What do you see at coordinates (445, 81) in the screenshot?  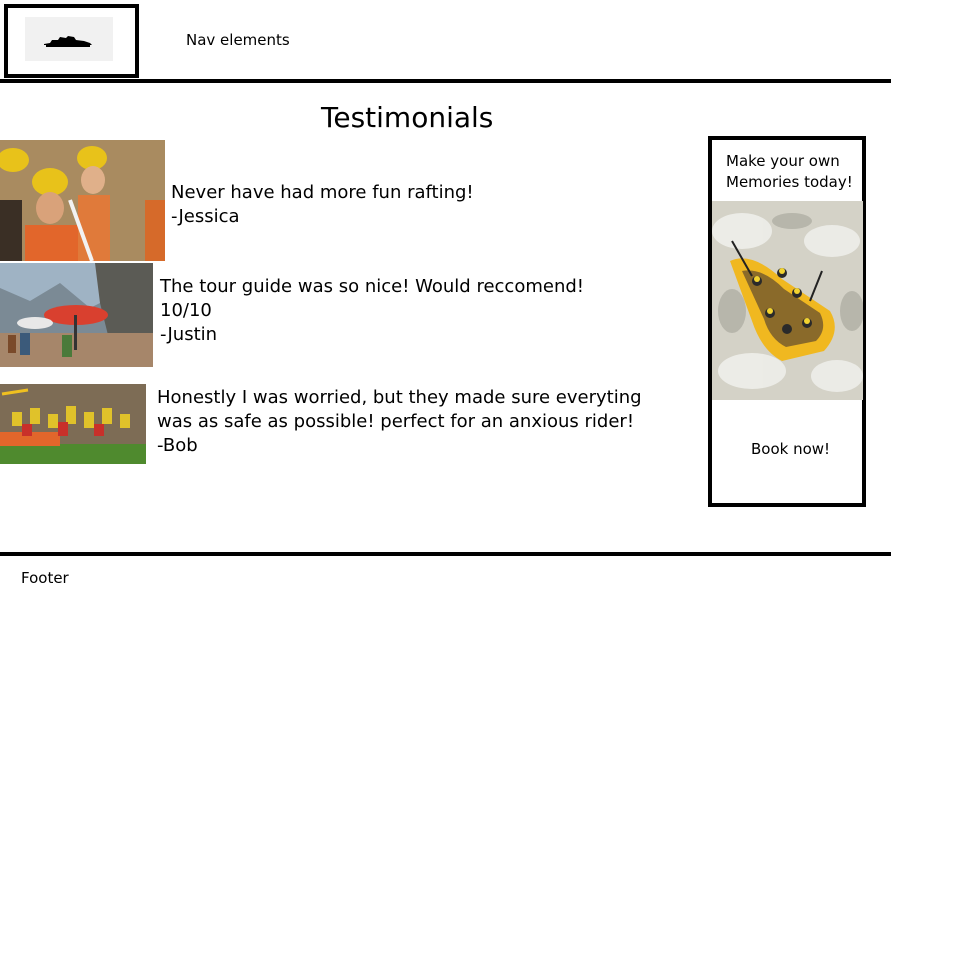 I see `header-divider` at bounding box center [445, 81].